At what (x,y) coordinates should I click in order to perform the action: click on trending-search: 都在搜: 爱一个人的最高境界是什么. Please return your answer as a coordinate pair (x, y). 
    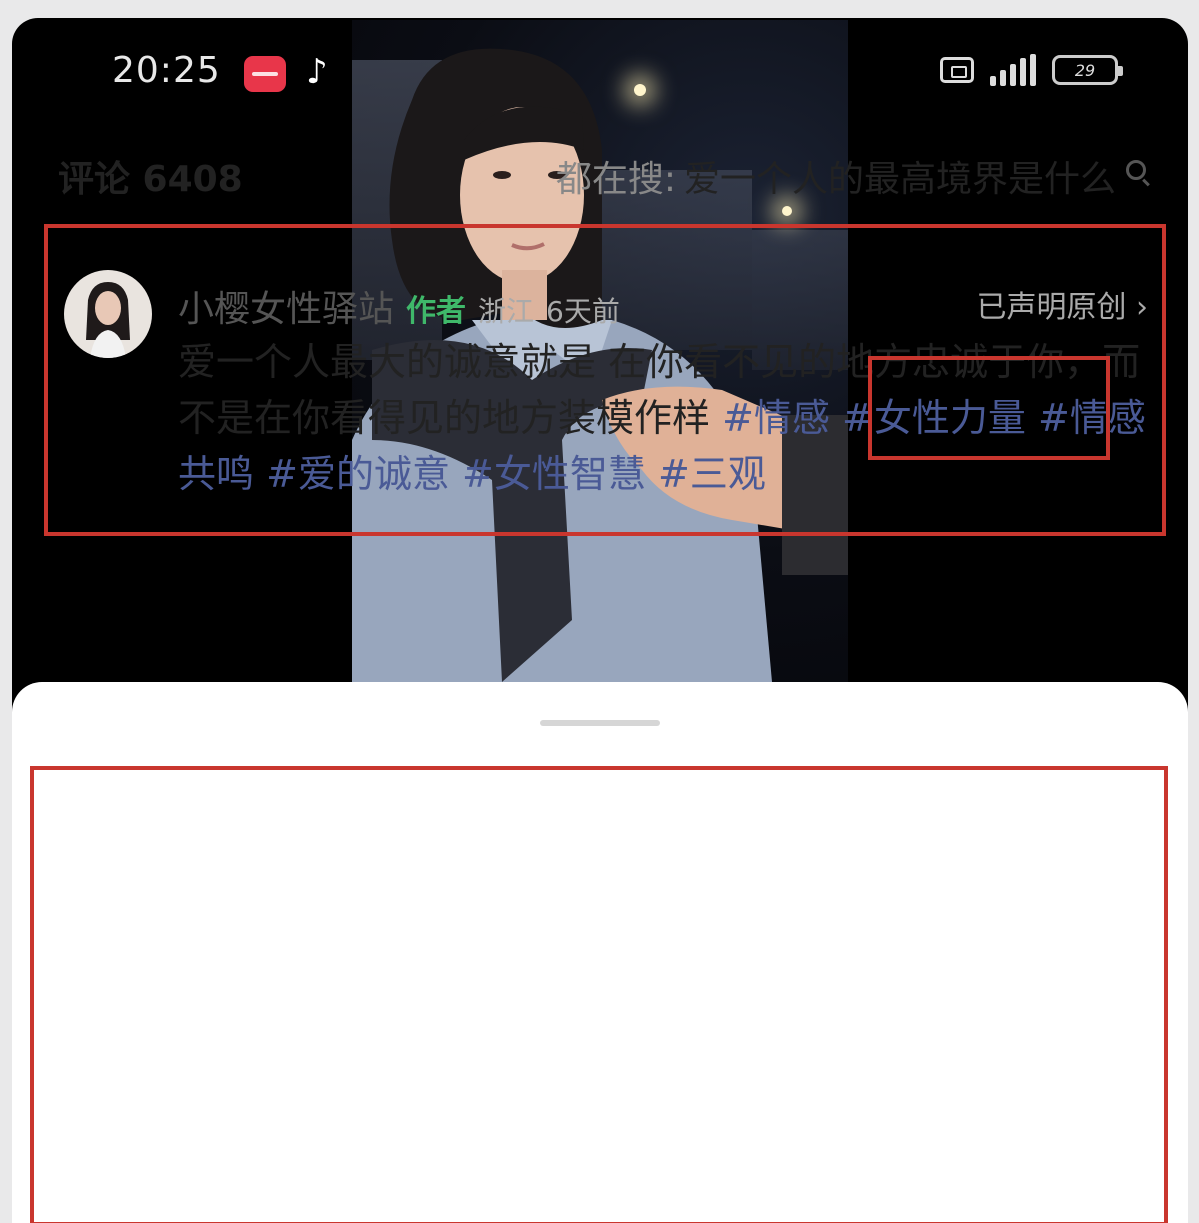
    Looking at the image, I should click on (851, 176).